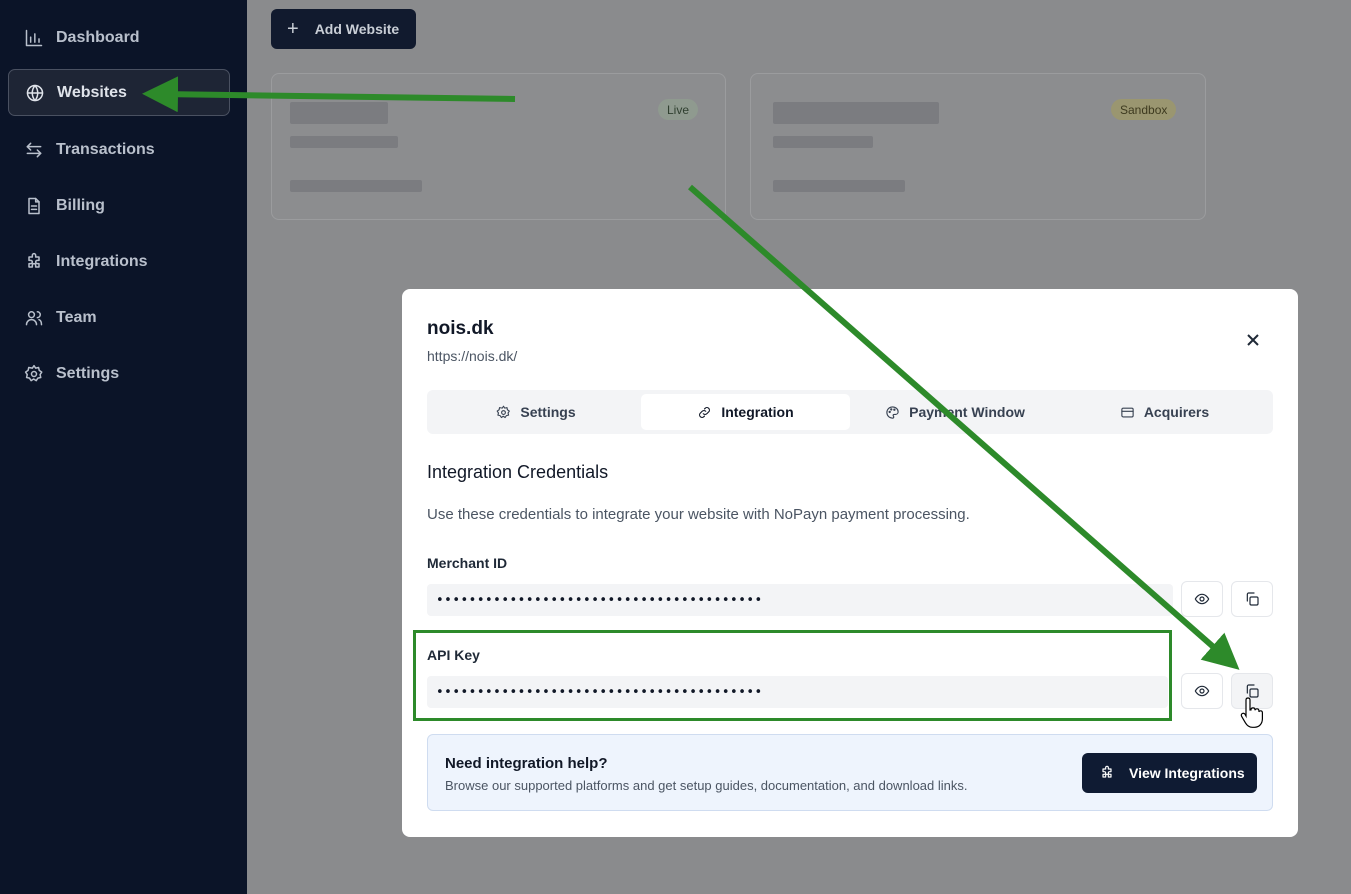 This screenshot has height=894, width=1351. I want to click on document-icon, so click(34, 206).